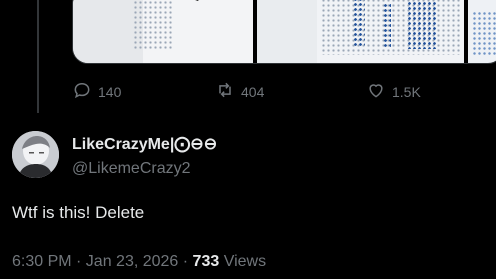 Image resolution: width=496 pixels, height=279 pixels. What do you see at coordinates (406, 91) in the screenshot?
I see `like-count: 1.5K` at bounding box center [406, 91].